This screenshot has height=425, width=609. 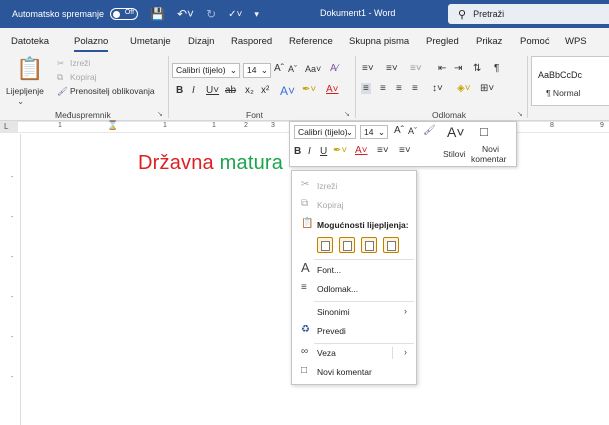 I want to click on strikethrough-icon: ab, so click(x=230, y=90).